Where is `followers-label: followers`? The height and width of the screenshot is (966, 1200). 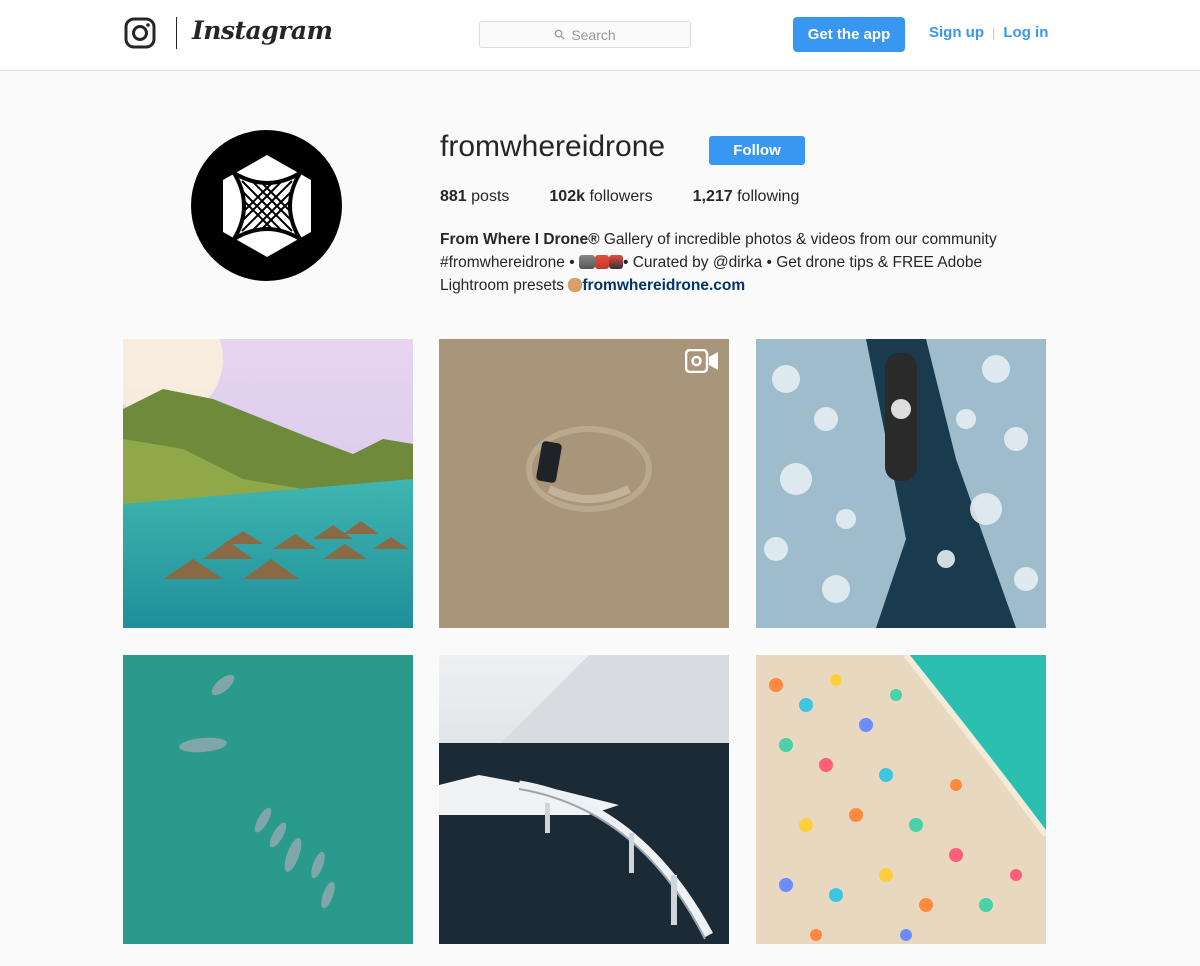
followers-label: followers is located at coordinates (621, 196).